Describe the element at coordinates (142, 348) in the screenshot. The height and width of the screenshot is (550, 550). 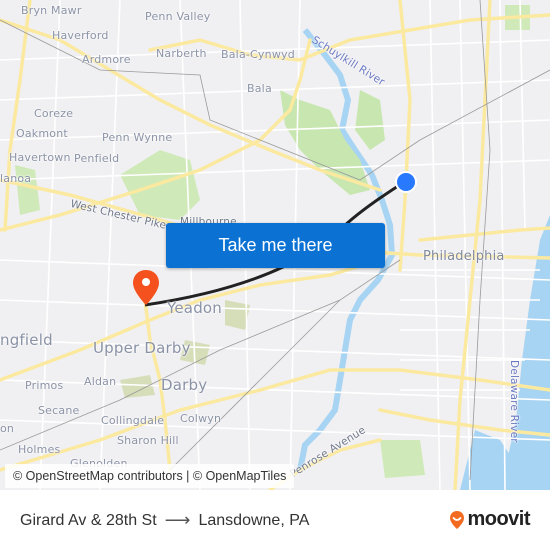
I see `place-label: Upper Darby` at that location.